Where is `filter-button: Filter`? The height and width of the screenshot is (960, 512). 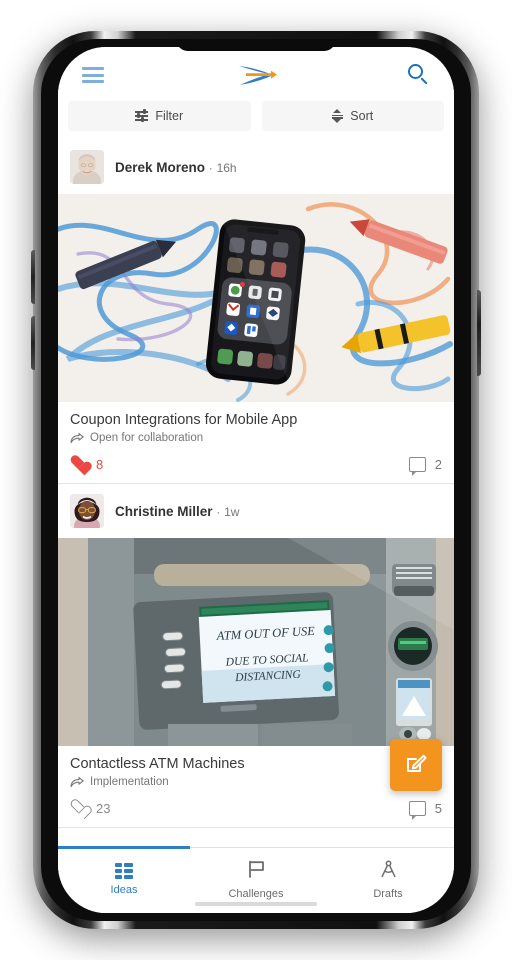
filter-button: Filter is located at coordinates (159, 116).